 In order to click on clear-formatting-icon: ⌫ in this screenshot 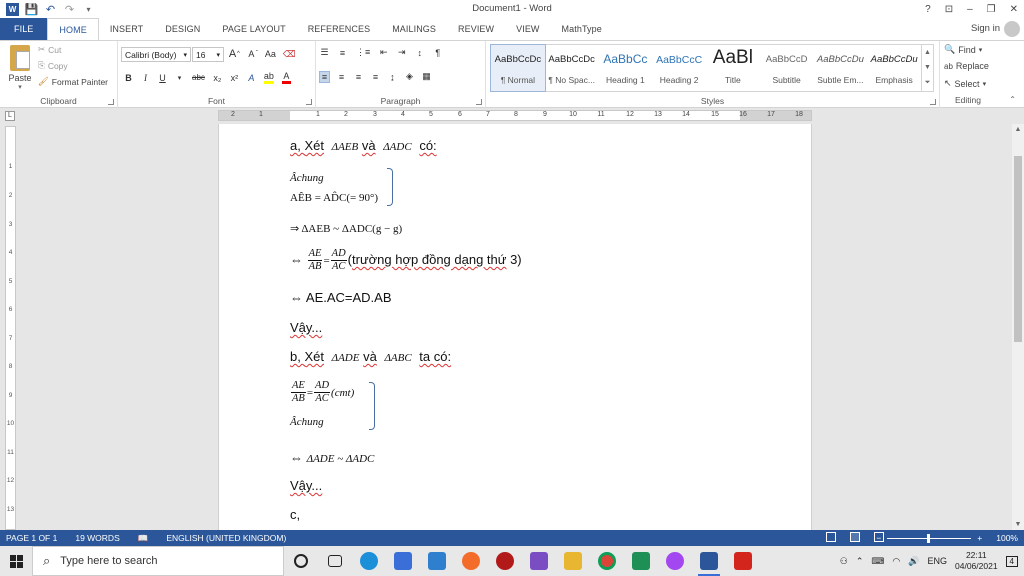, I will do `click(289, 54)`.